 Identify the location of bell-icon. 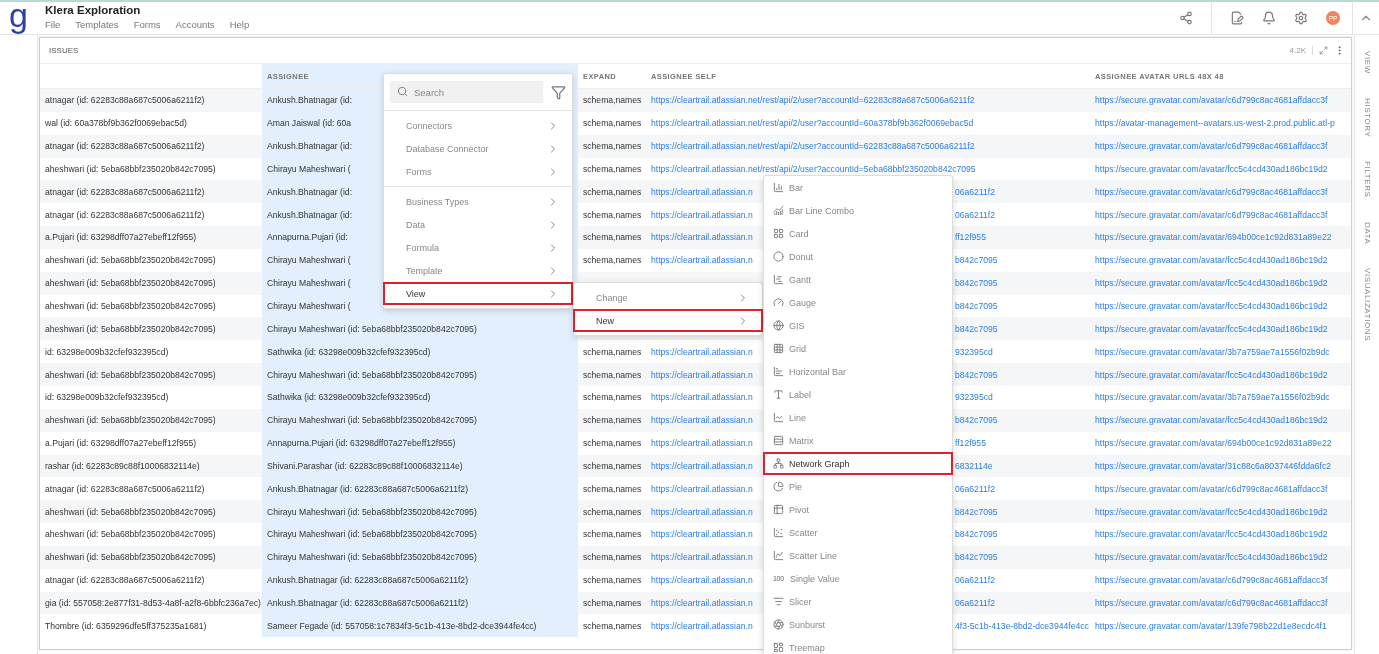
(1269, 18).